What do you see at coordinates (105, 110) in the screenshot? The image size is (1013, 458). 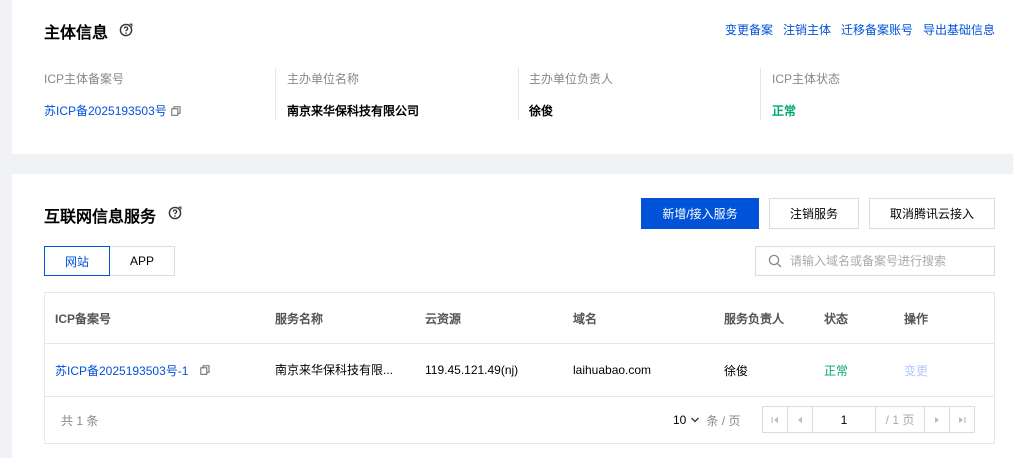 I see `icp-subject-number-value: 苏ICP备2025193503号` at bounding box center [105, 110].